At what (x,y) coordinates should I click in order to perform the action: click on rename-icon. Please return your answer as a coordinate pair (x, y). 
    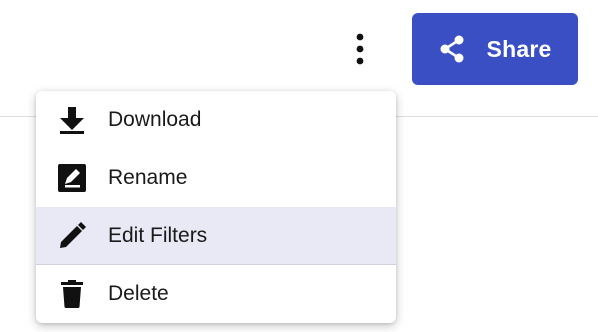
    Looking at the image, I should click on (72, 178).